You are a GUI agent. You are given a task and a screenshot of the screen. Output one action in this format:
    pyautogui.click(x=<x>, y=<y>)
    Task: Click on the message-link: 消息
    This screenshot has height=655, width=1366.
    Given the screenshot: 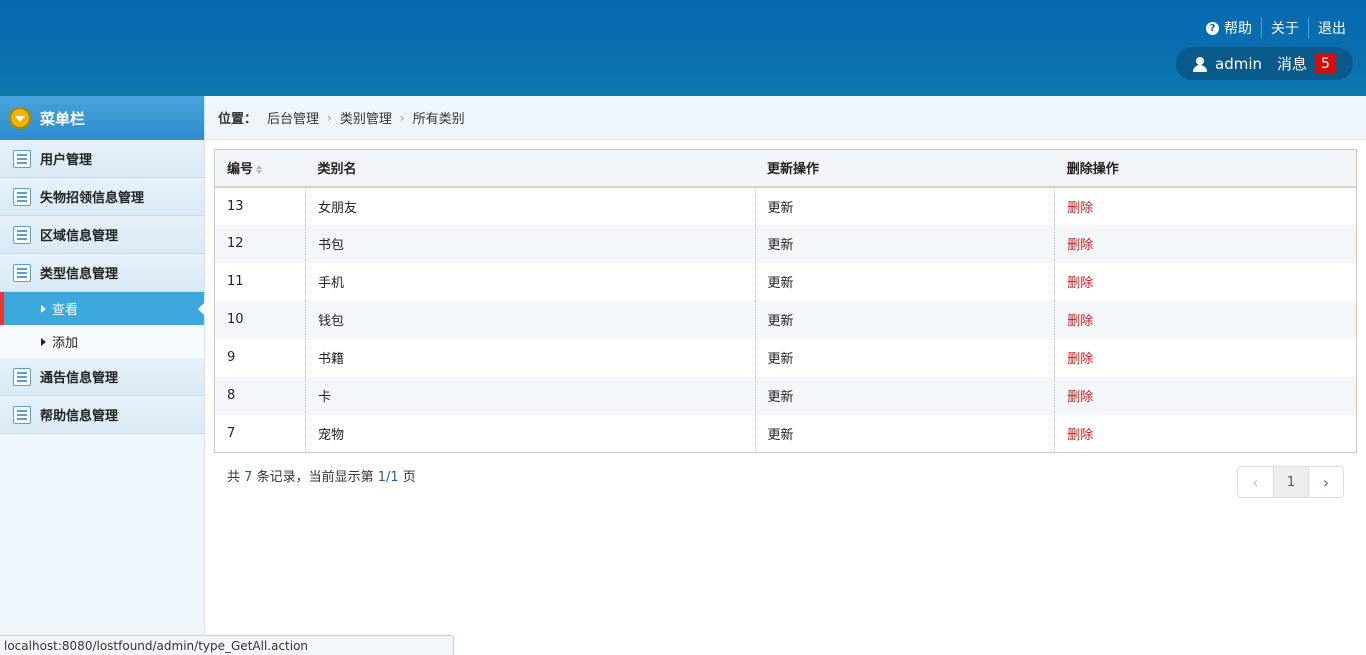 What is the action you would take?
    pyautogui.click(x=1292, y=63)
    